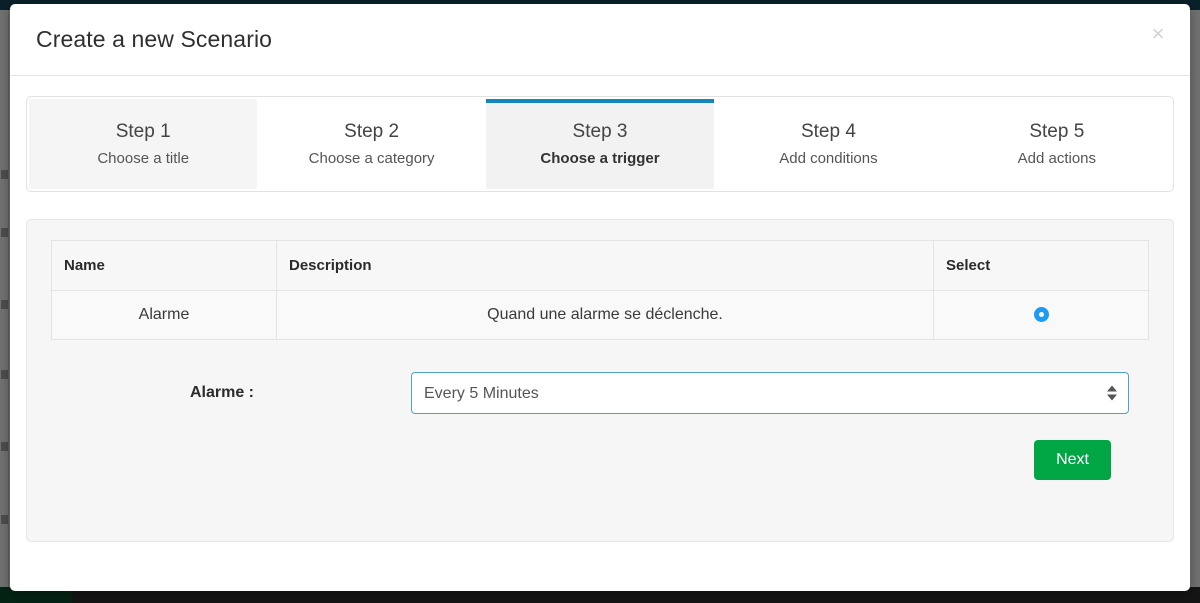  Describe the element at coordinates (1057, 158) in the screenshot. I see `step-subtitle: Add actions` at that location.